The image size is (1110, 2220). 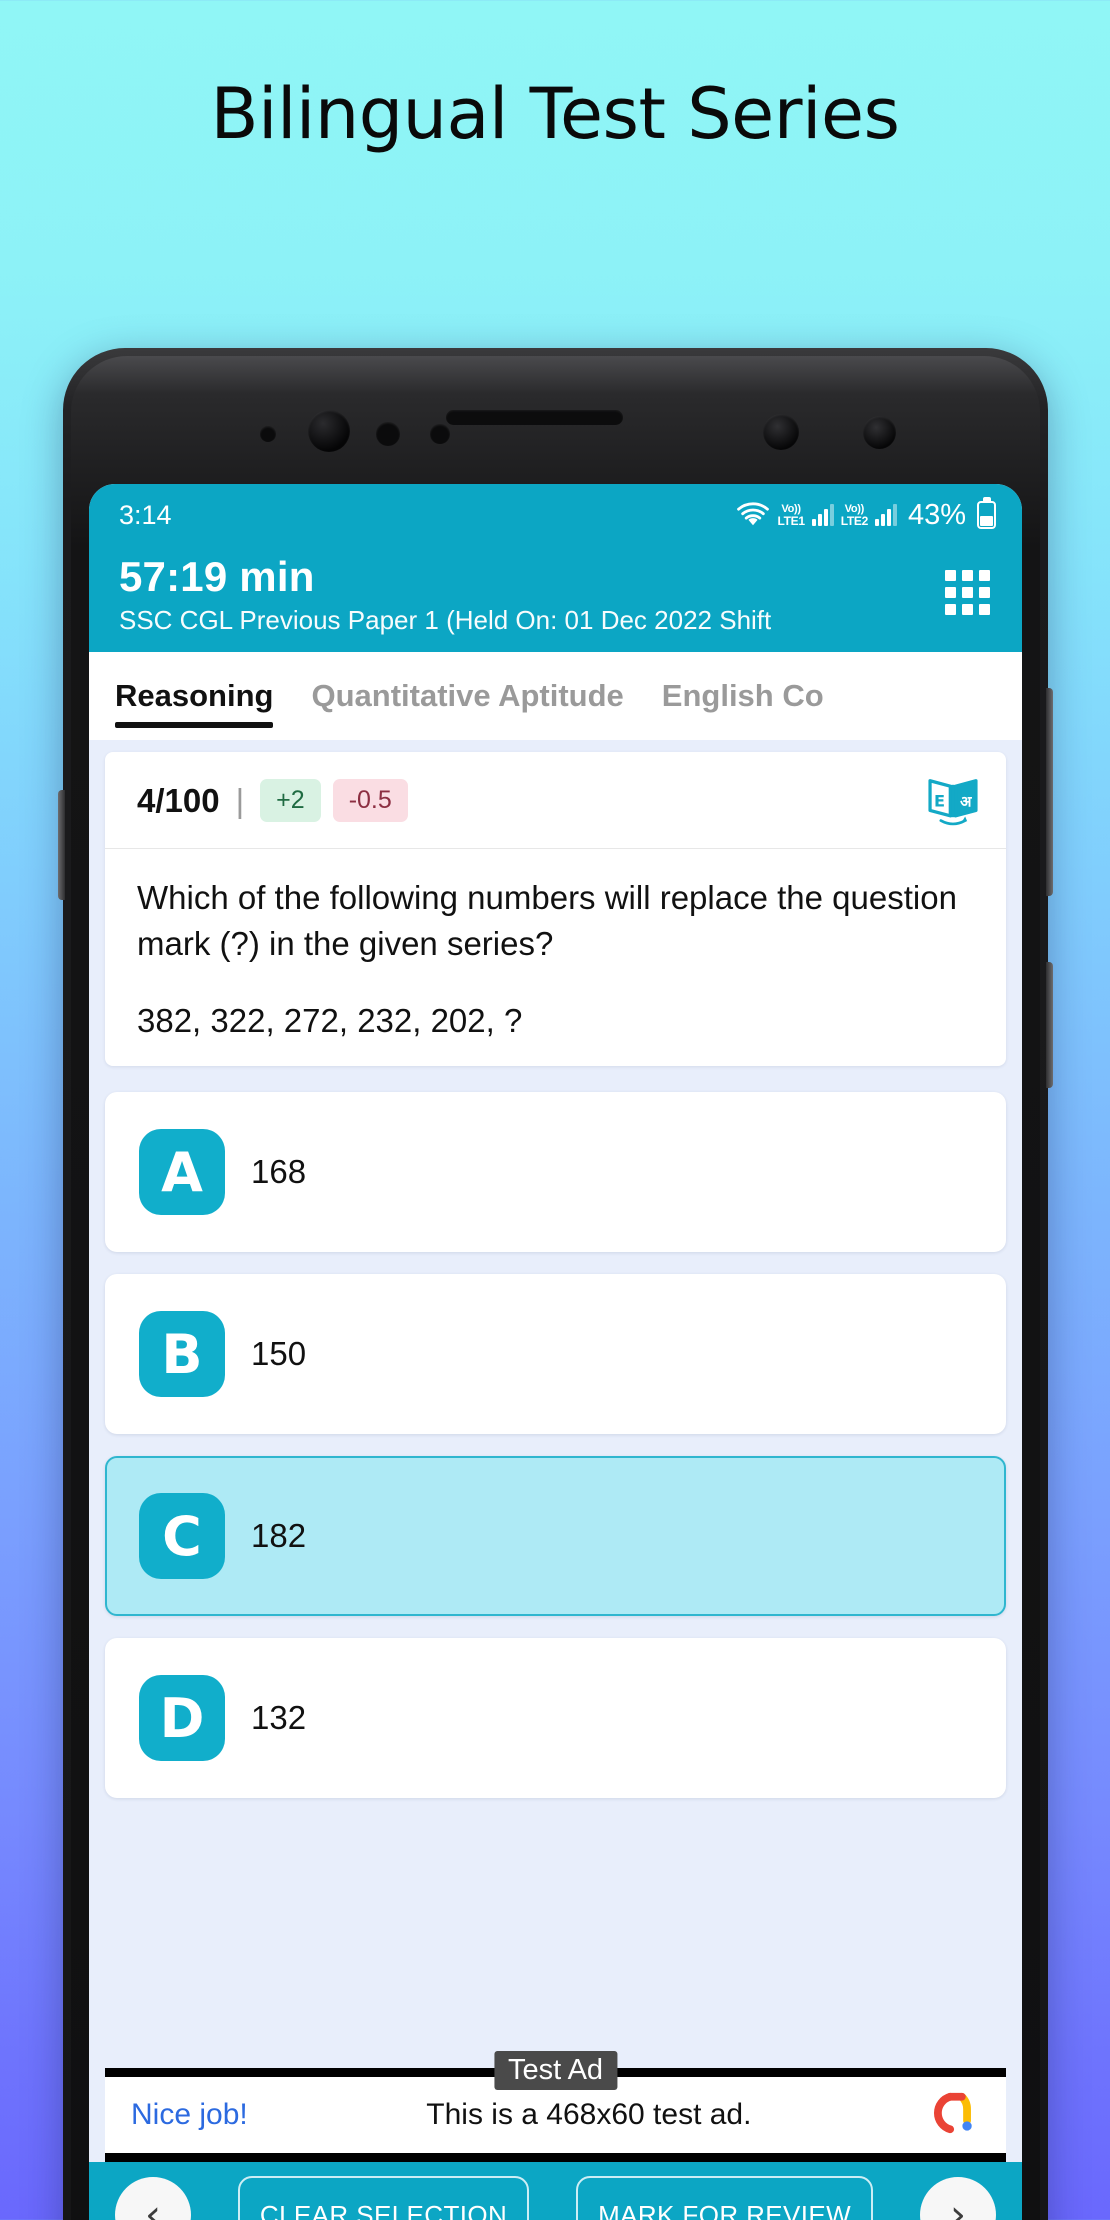 I want to click on power-button, so click(x=1049, y=1025).